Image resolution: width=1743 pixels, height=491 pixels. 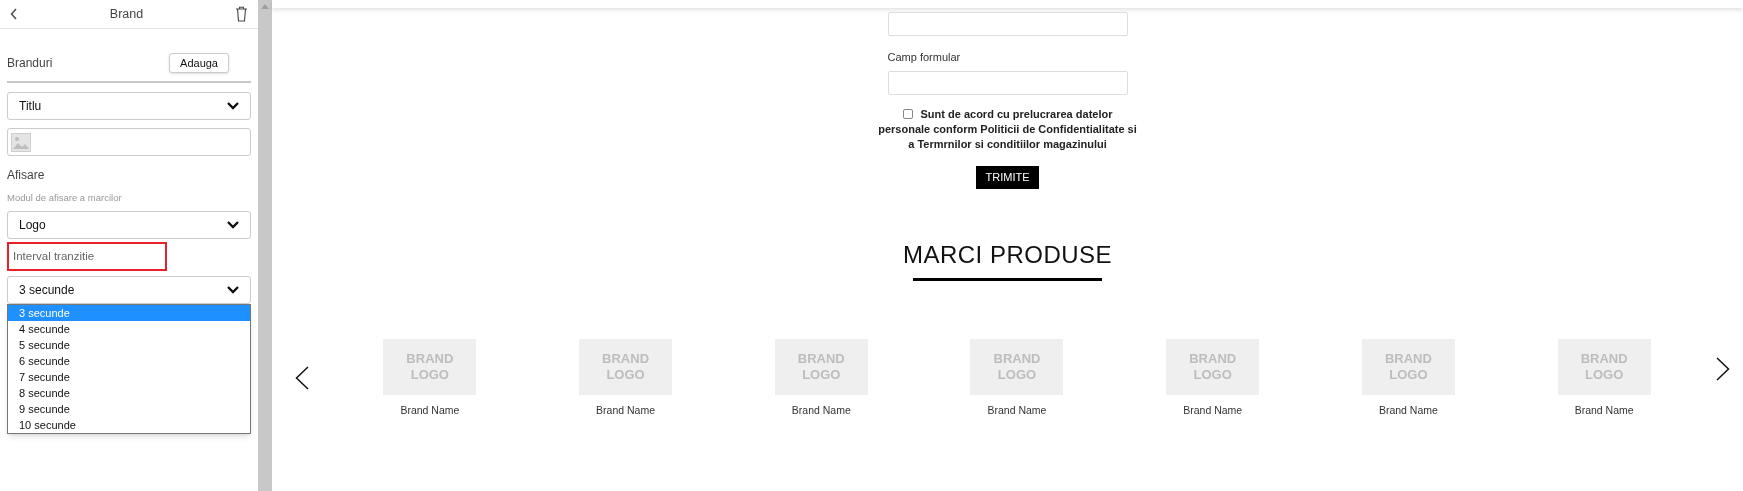 I want to click on trash-icon, so click(x=241, y=14).